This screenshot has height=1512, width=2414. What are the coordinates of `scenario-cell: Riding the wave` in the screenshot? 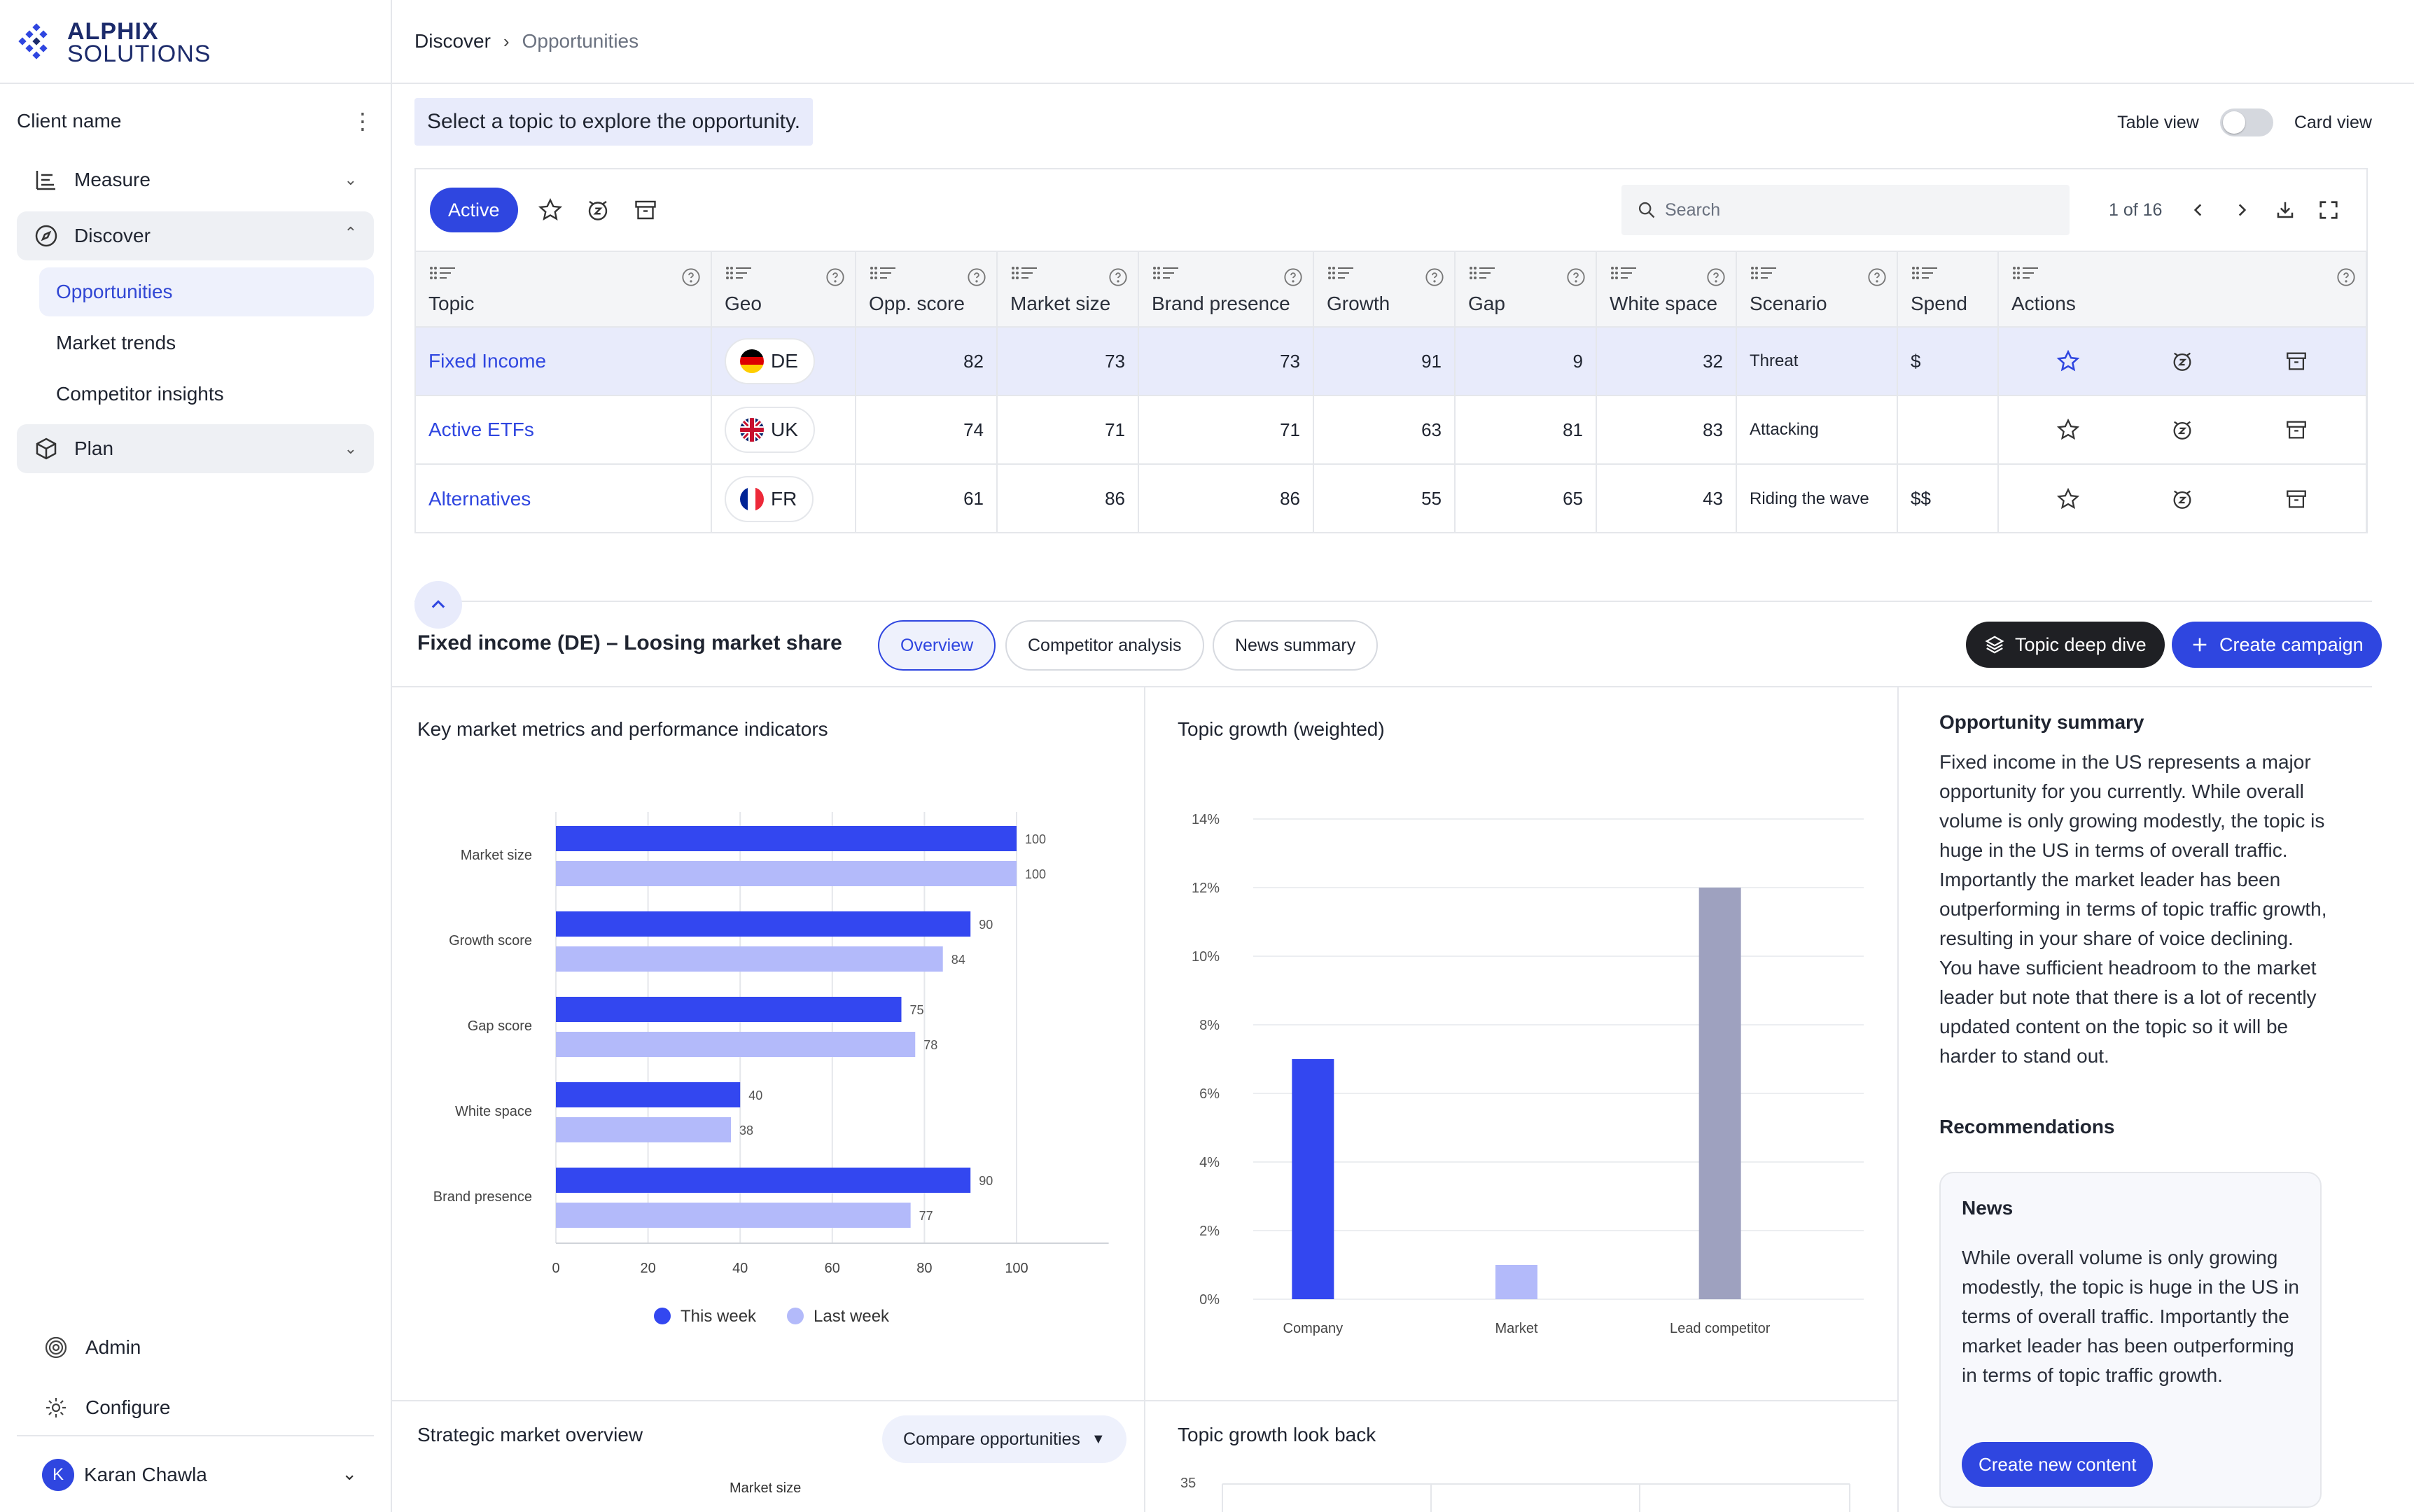 It's located at (1817, 498).